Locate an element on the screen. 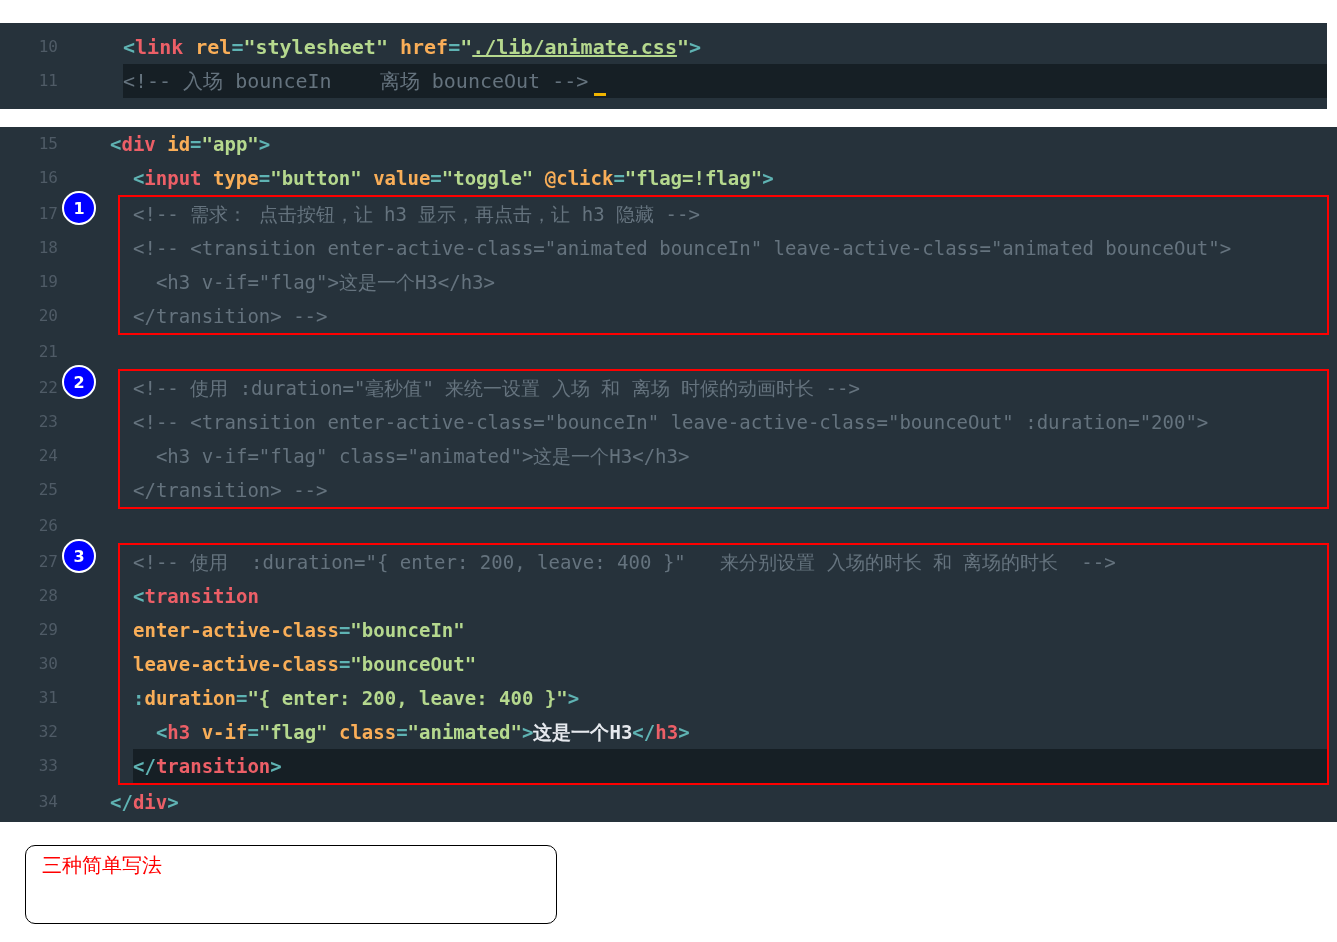 This screenshot has width=1337, height=942. number-badge: 2 is located at coordinates (79, 382).